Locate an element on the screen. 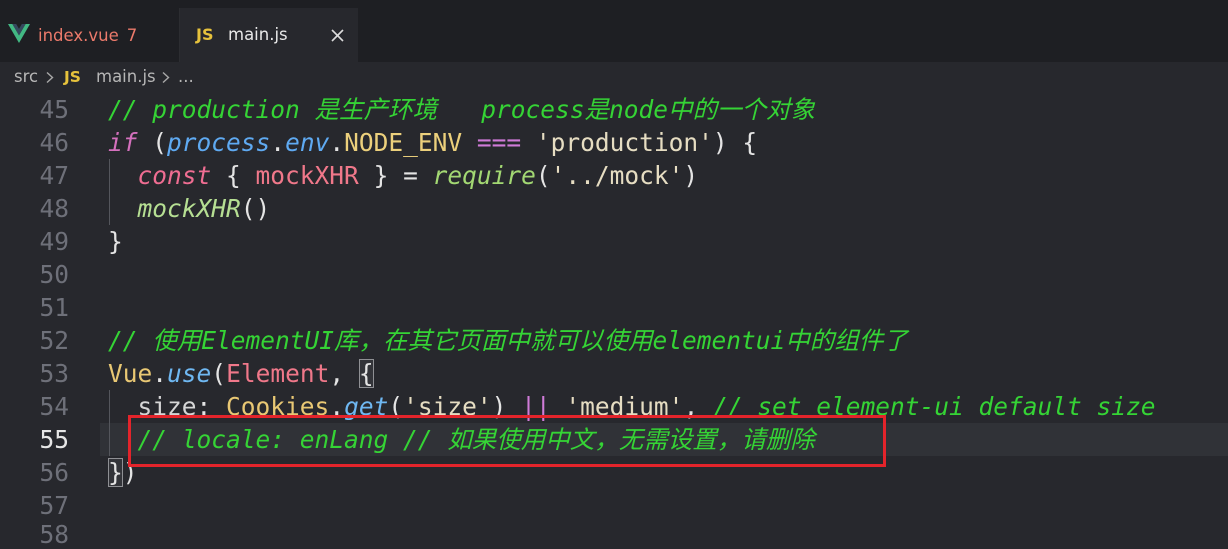  code-line: 50 is located at coordinates (614, 274).